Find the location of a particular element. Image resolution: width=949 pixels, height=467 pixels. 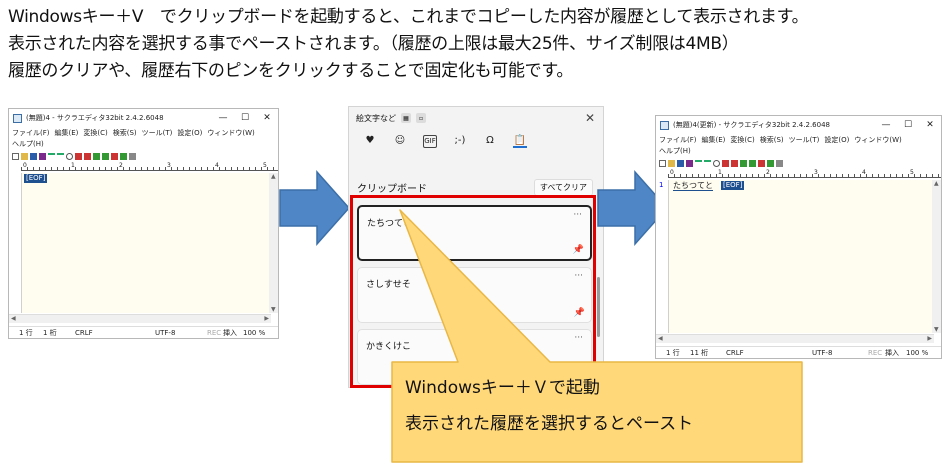

status-zoom: 100 % is located at coordinates (917, 352).